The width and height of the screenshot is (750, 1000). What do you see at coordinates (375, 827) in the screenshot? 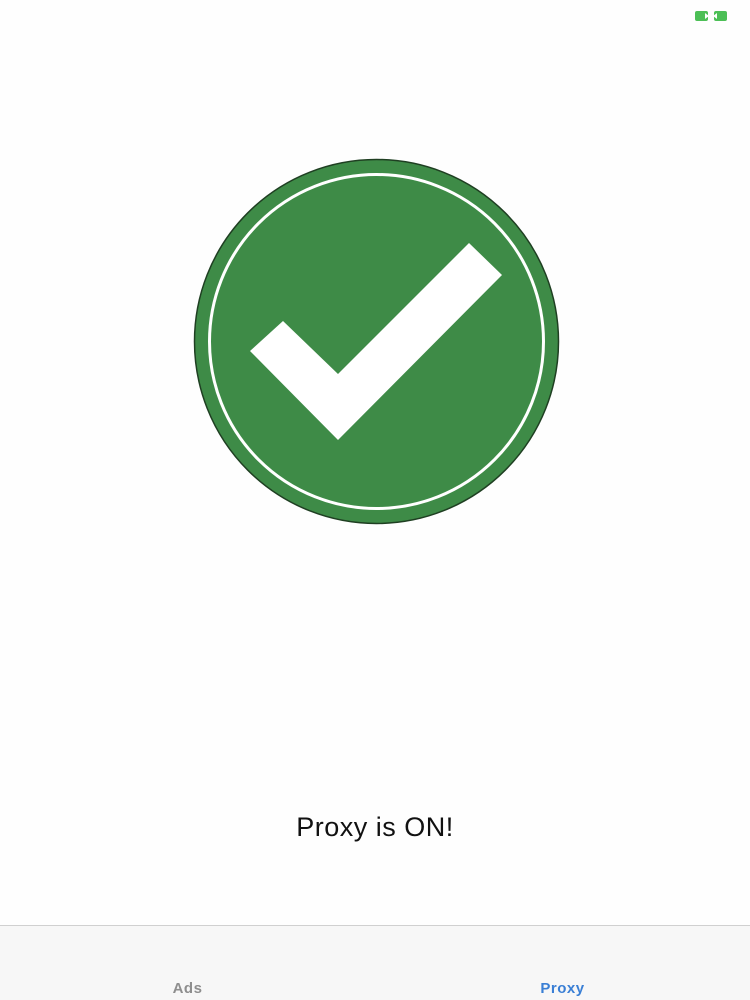
I see `proxy-status-text: Proxy is ON!` at bounding box center [375, 827].